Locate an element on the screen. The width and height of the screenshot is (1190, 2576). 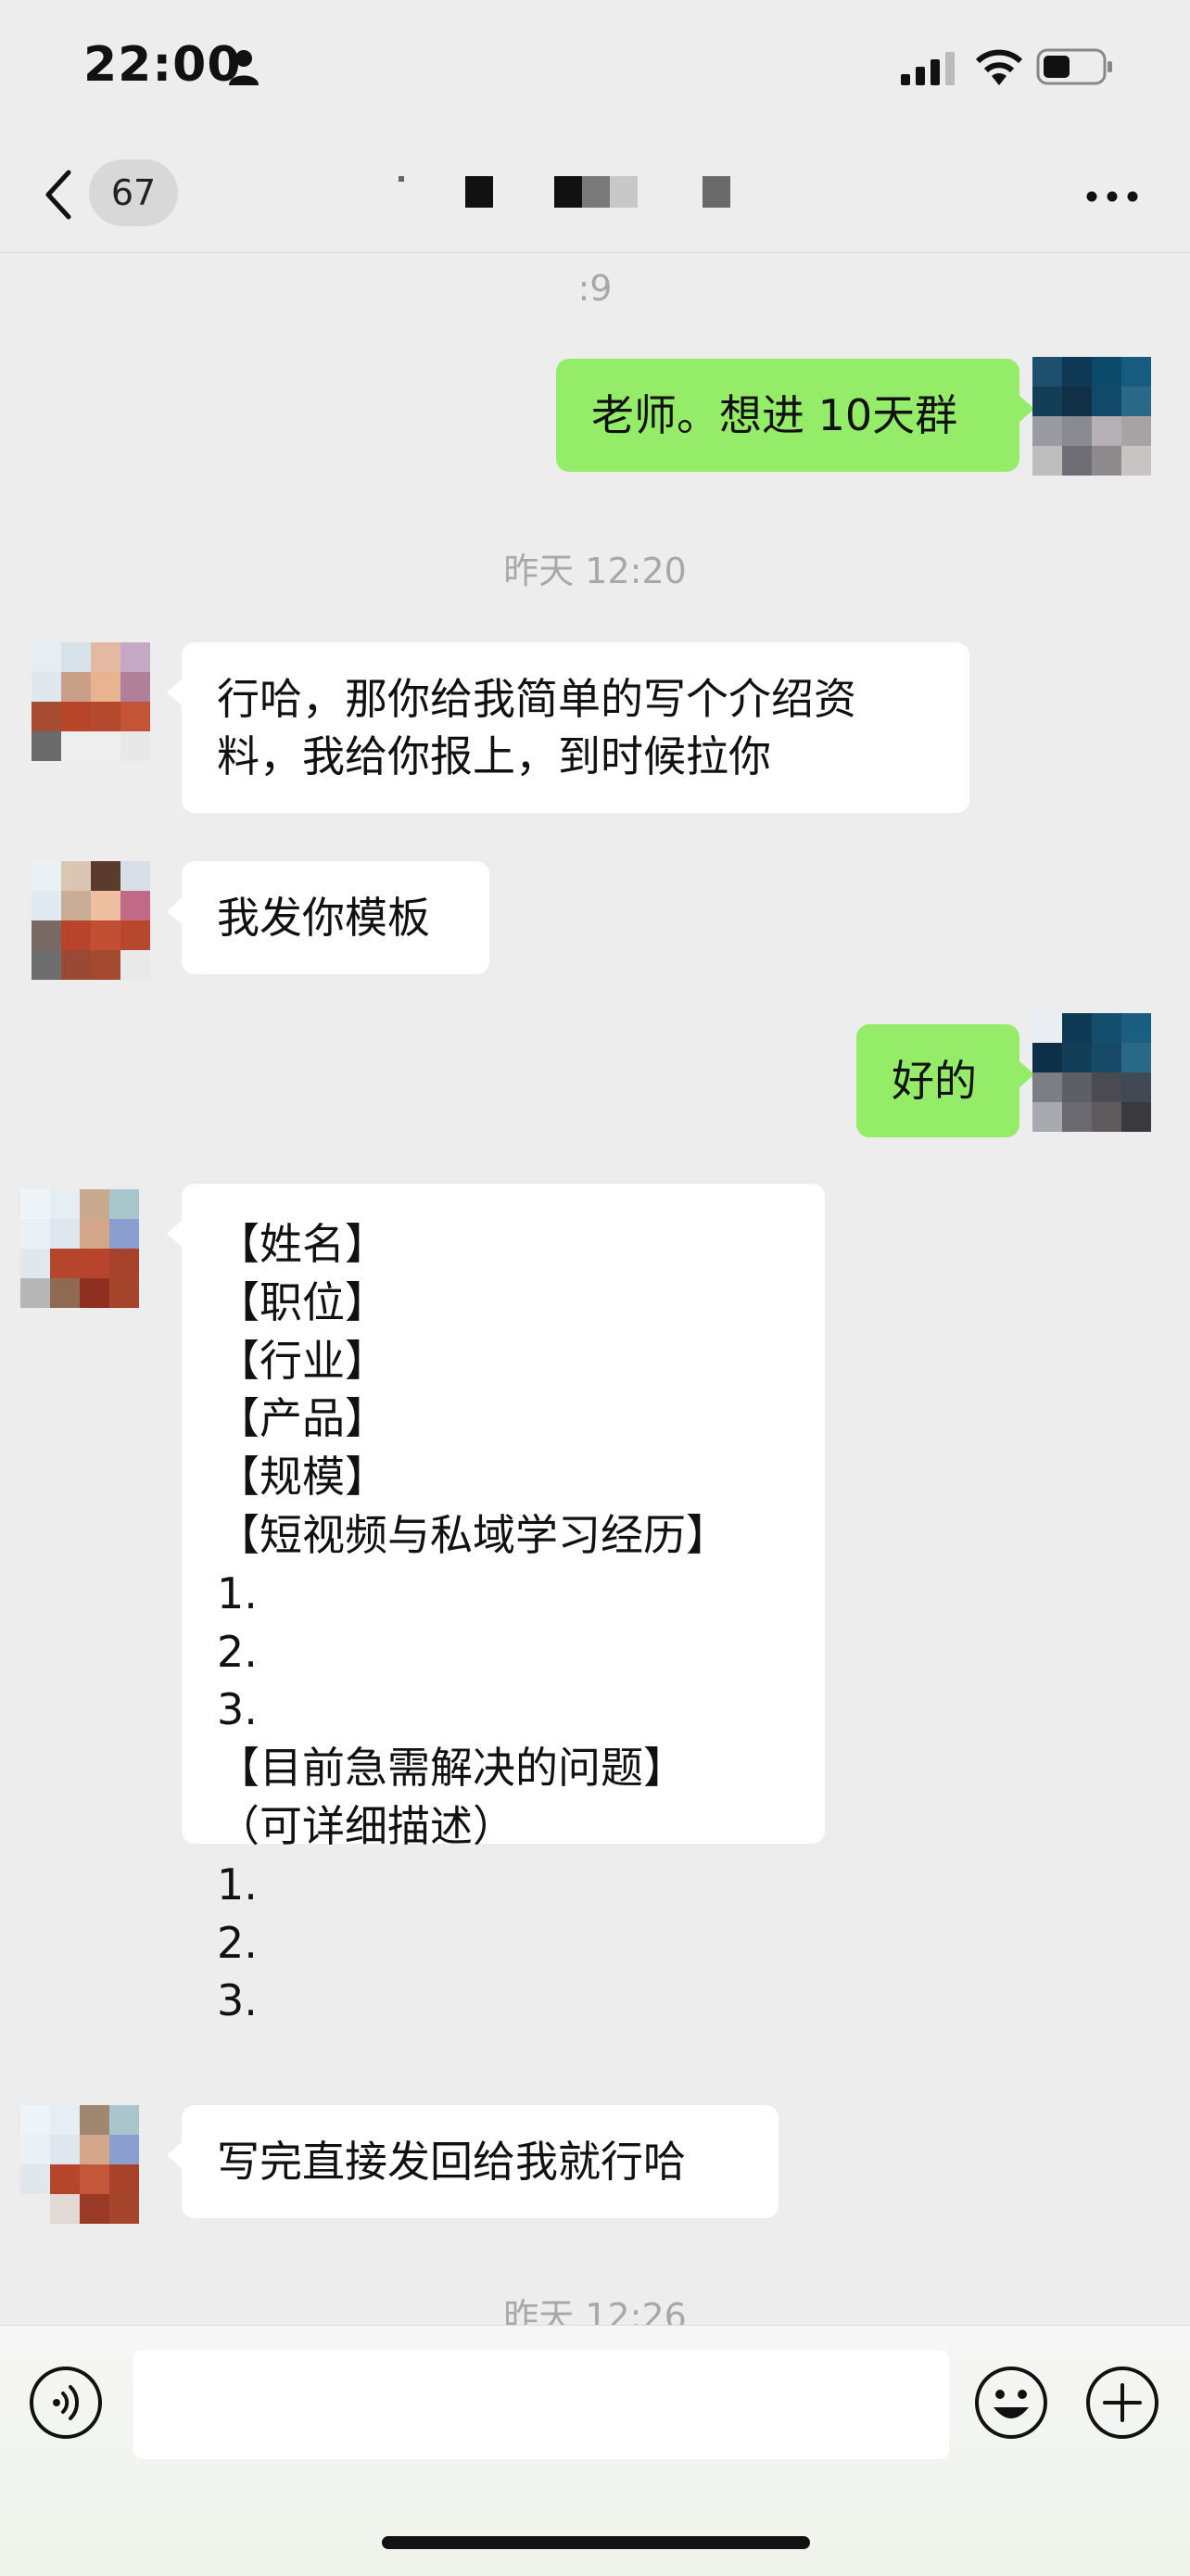
home-indicator is located at coordinates (596, 2542).